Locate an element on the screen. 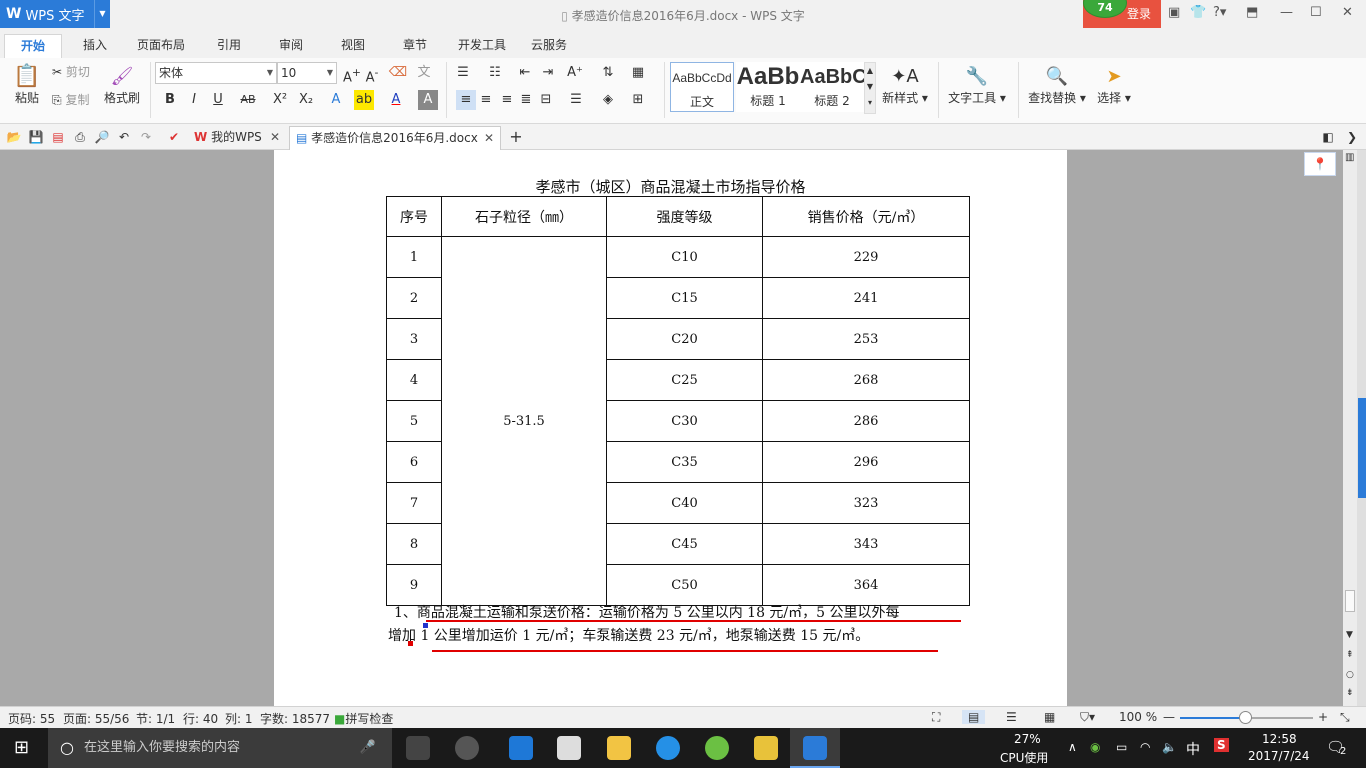 This screenshot has width=1366, height=768. strikethrough-icon: AB is located at coordinates (248, 100).